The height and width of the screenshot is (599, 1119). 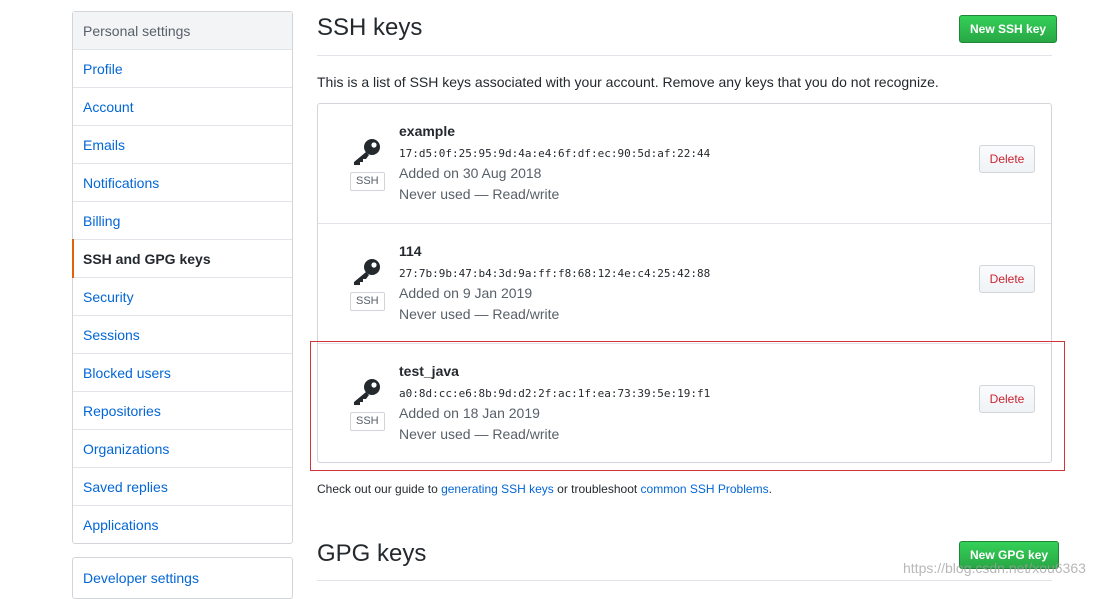 What do you see at coordinates (182, 221) in the screenshot?
I see `sidebar-item-billing: Billing` at bounding box center [182, 221].